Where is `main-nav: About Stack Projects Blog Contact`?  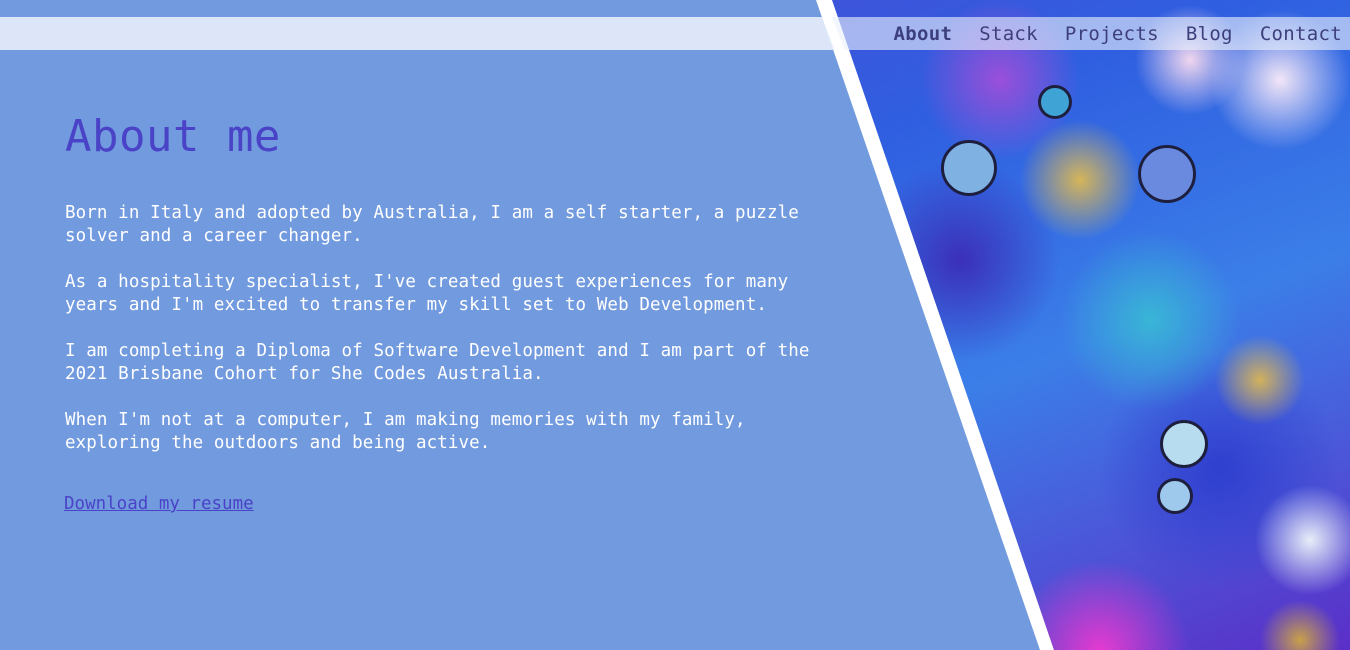 main-nav: About Stack Projects Blog Contact is located at coordinates (1104, 33).